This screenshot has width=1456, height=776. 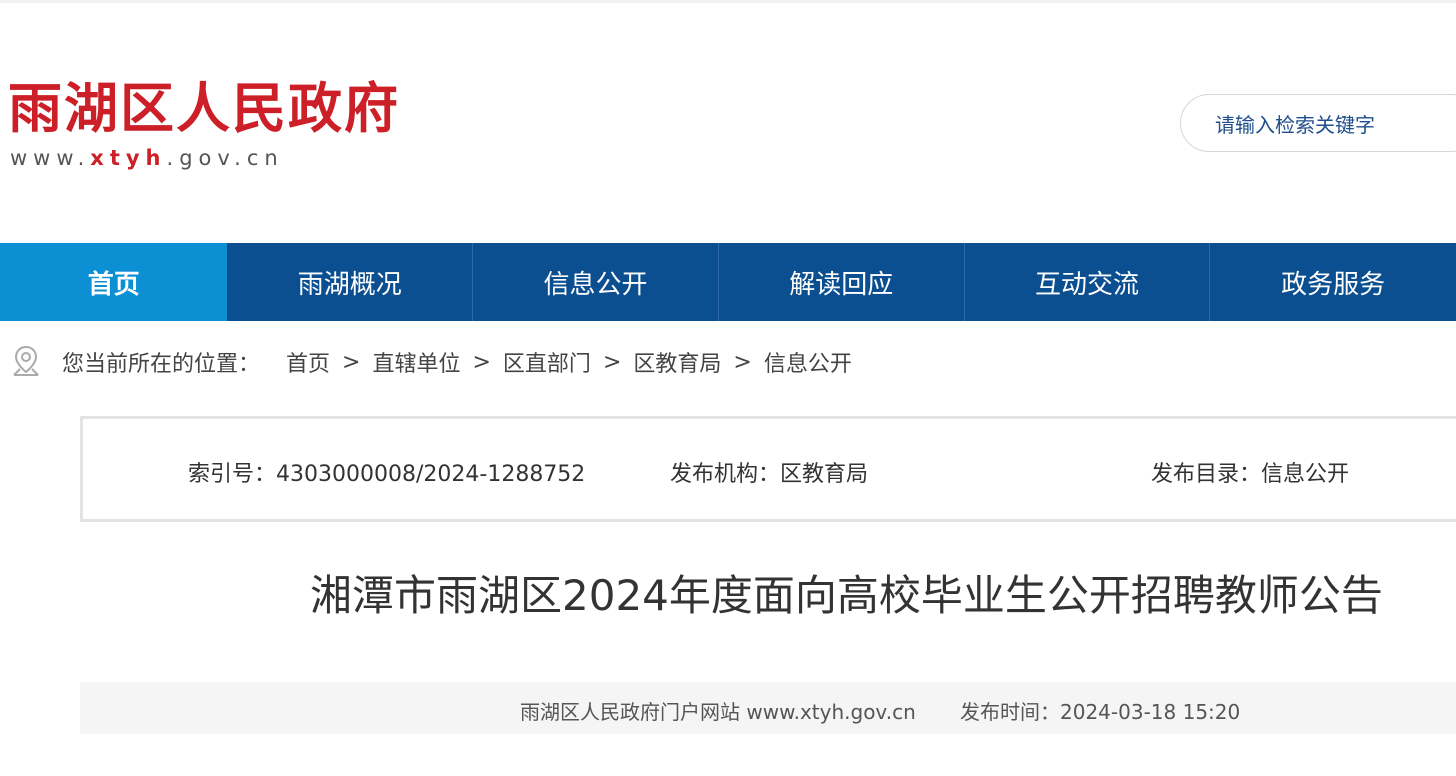 What do you see at coordinates (728, 1) in the screenshot?
I see `top-divider` at bounding box center [728, 1].